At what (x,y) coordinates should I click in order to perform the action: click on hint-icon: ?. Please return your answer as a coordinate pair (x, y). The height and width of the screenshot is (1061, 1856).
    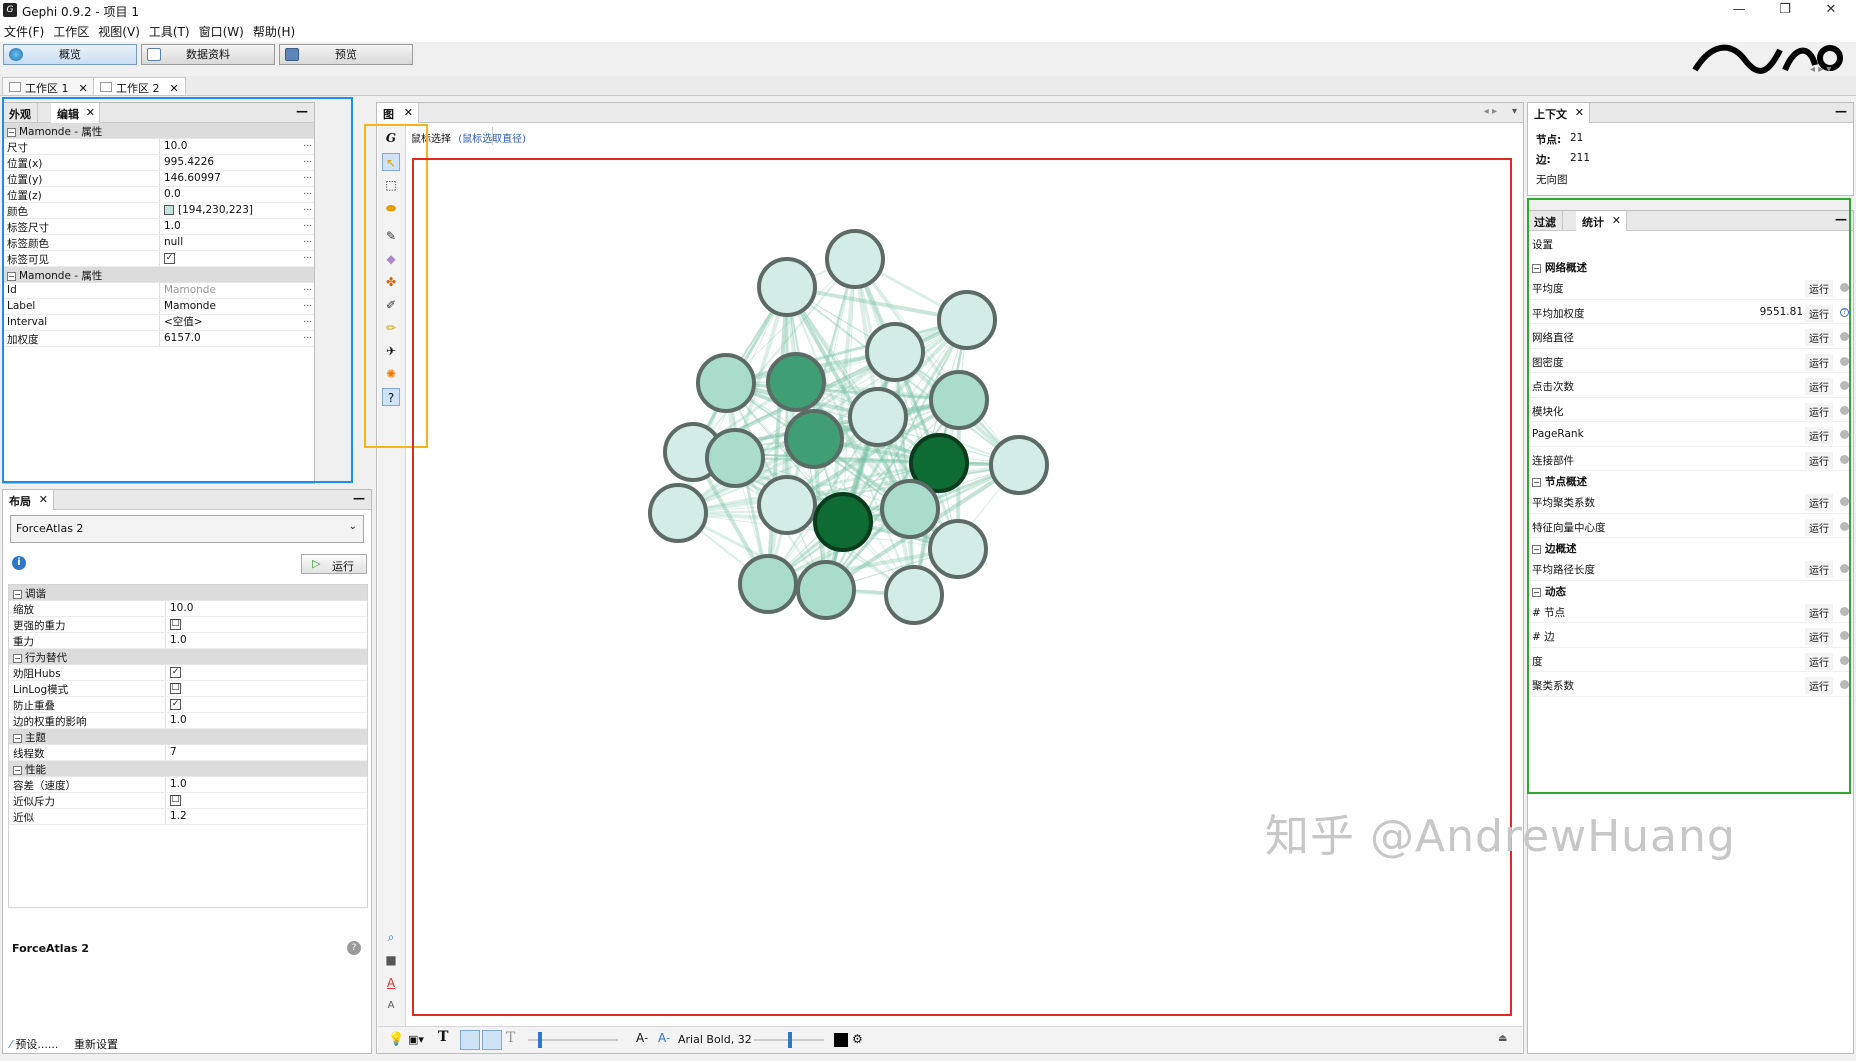
    Looking at the image, I should click on (391, 397).